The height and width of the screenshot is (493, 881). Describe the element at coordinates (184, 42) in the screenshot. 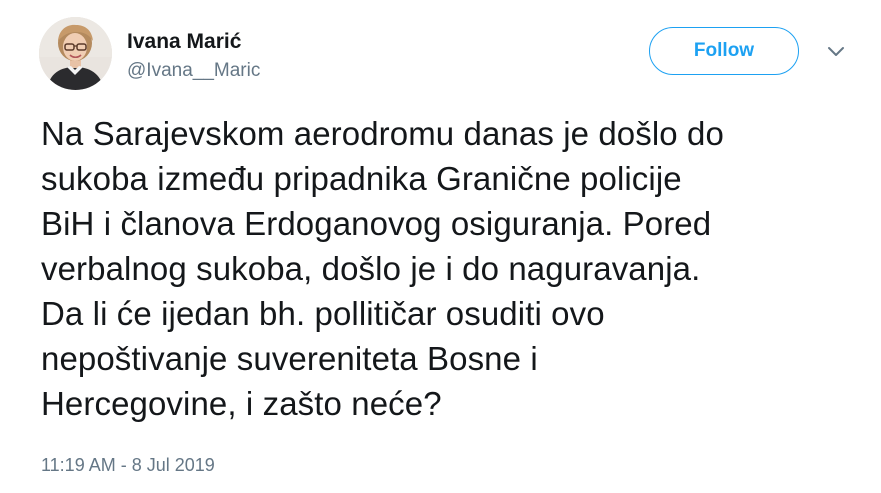

I see `display-name: Ivana Marić` at that location.